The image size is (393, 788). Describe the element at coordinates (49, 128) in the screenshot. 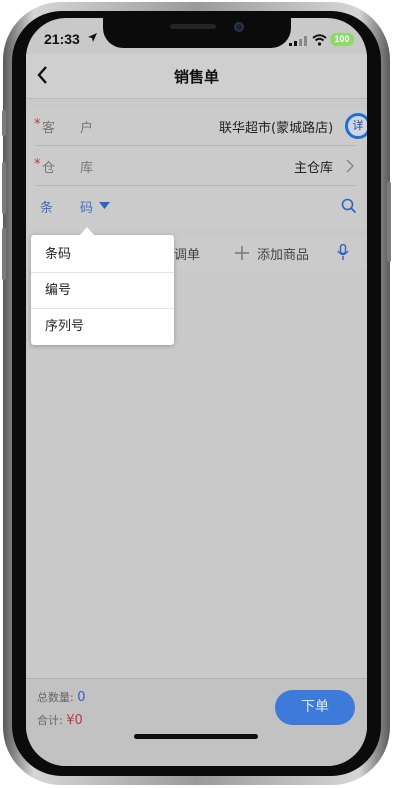

I see `customer-label-1: 客` at that location.